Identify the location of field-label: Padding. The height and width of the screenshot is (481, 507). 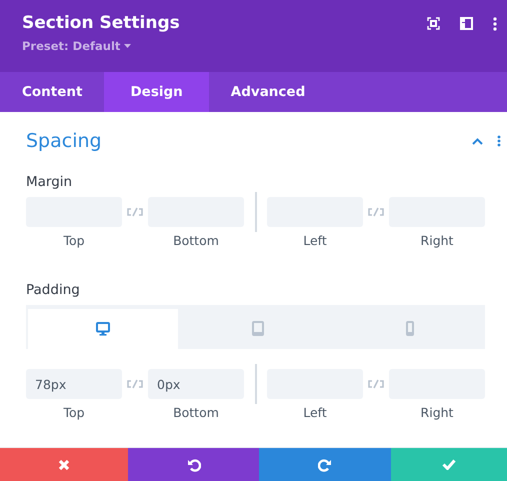
(53, 290).